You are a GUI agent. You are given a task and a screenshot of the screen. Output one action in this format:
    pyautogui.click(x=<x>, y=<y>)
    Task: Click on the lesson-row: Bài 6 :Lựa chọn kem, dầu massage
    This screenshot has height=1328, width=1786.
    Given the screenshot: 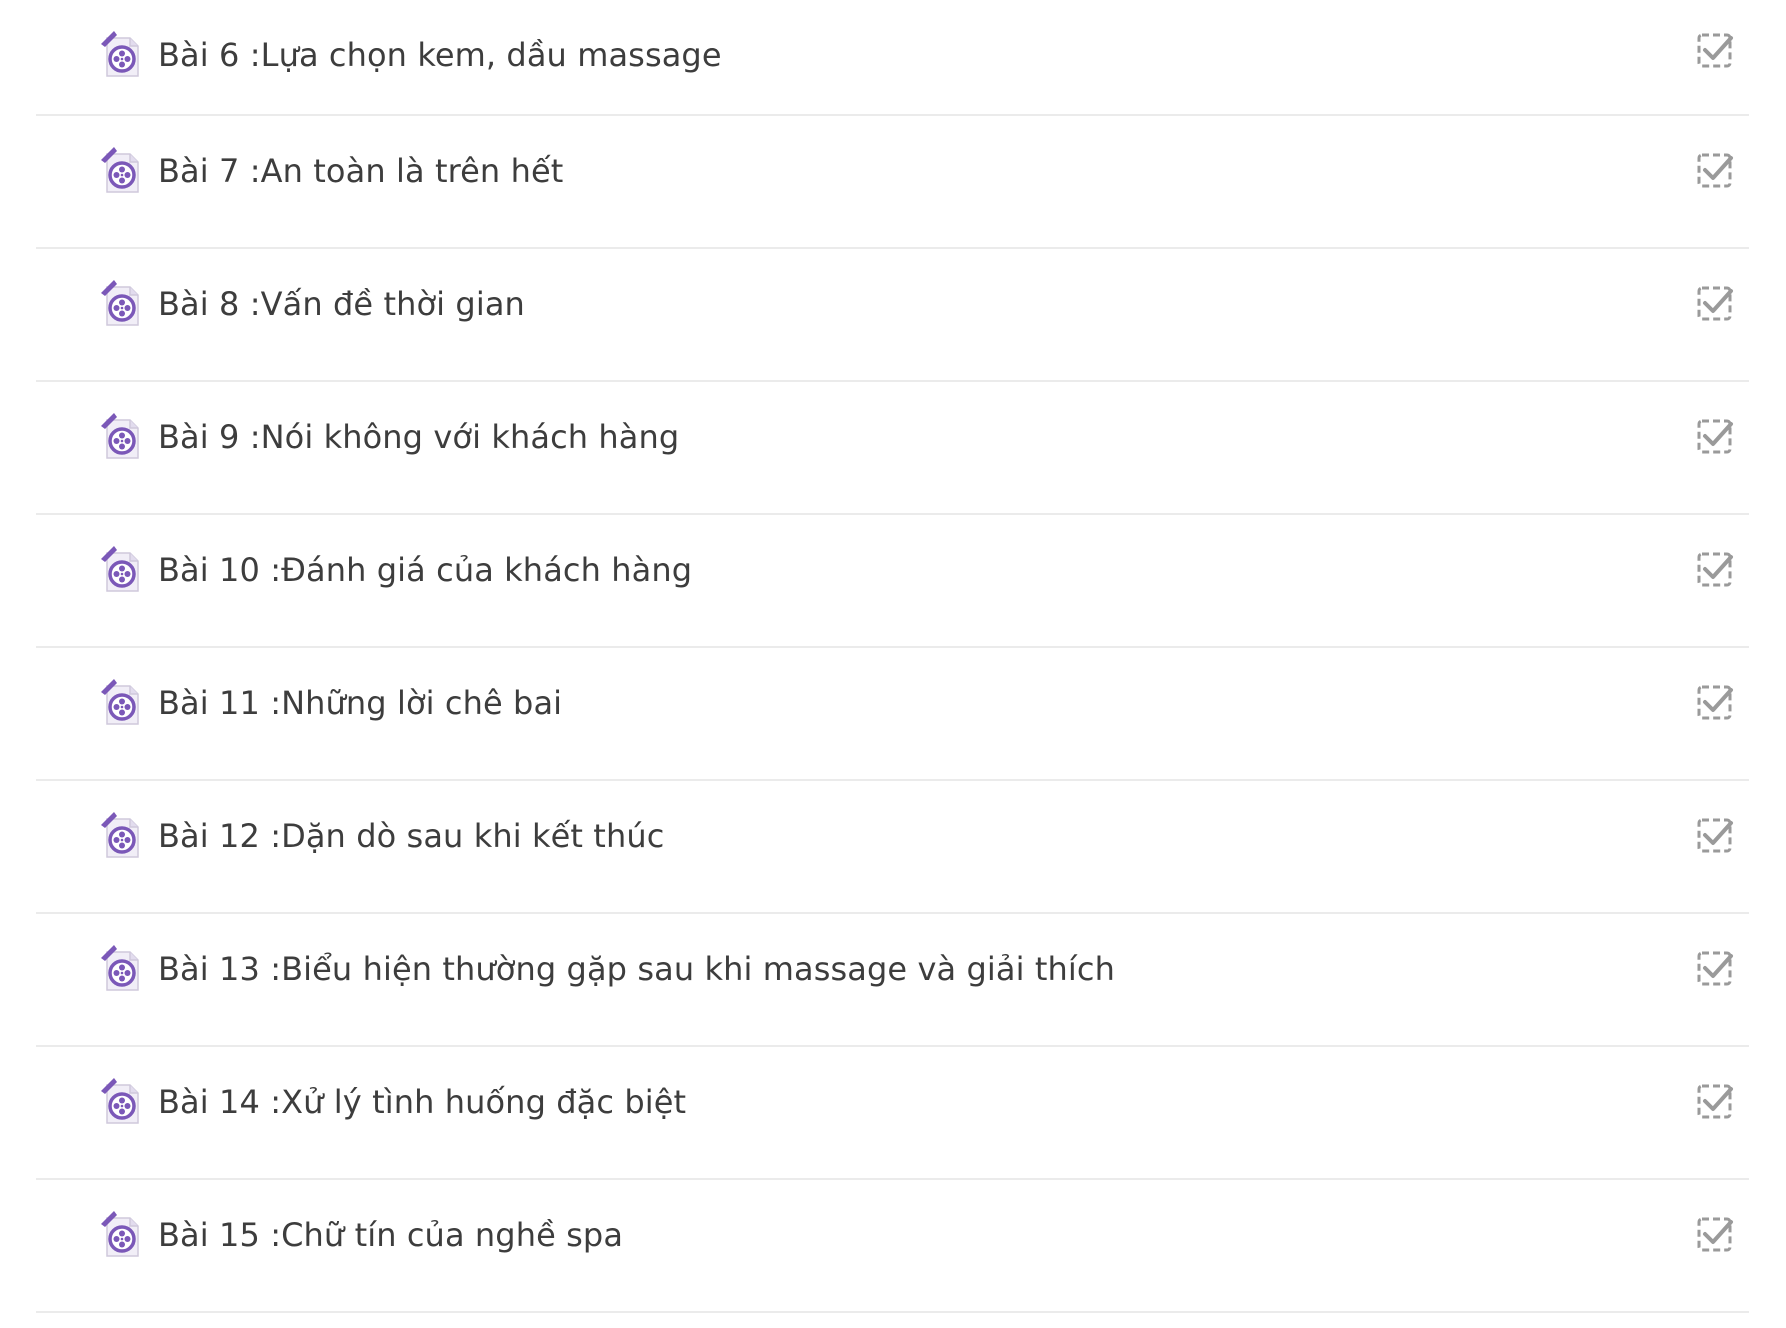 What is the action you would take?
    pyautogui.click(x=892, y=58)
    